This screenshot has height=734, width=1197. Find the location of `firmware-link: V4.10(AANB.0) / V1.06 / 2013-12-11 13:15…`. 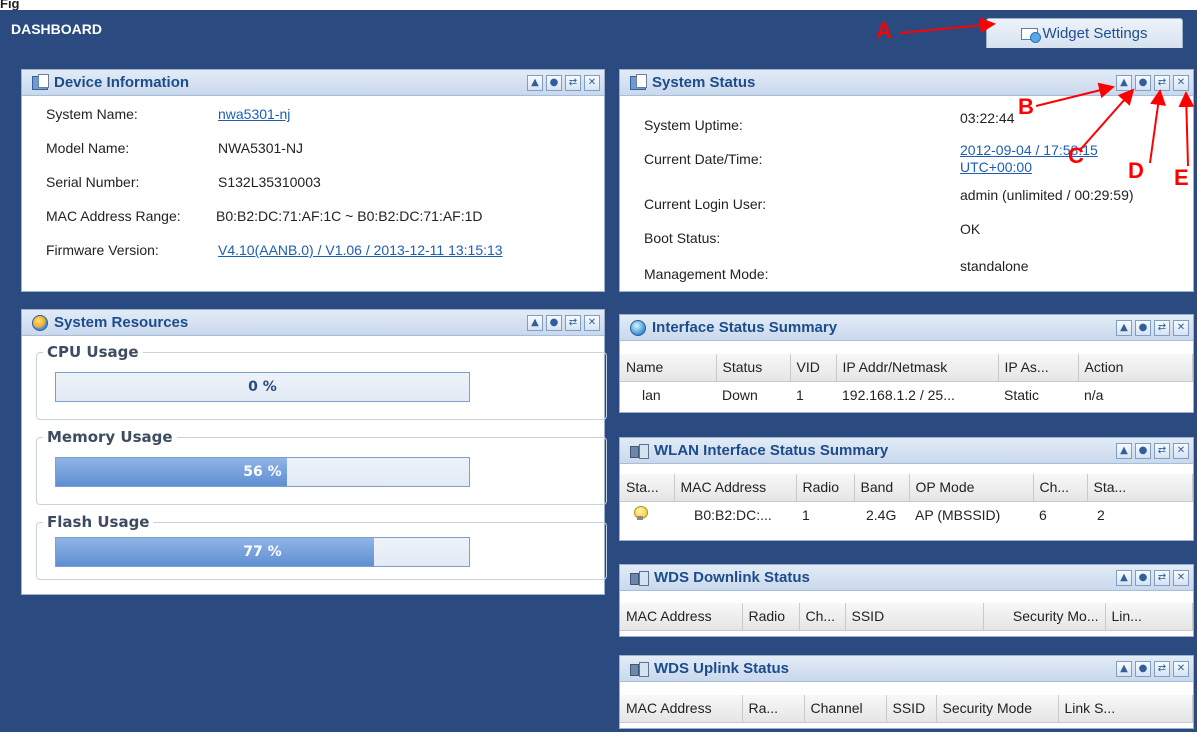

firmware-link: V4.10(AANB.0) / V1.06 / 2013-12-11 13:15… is located at coordinates (360, 250).